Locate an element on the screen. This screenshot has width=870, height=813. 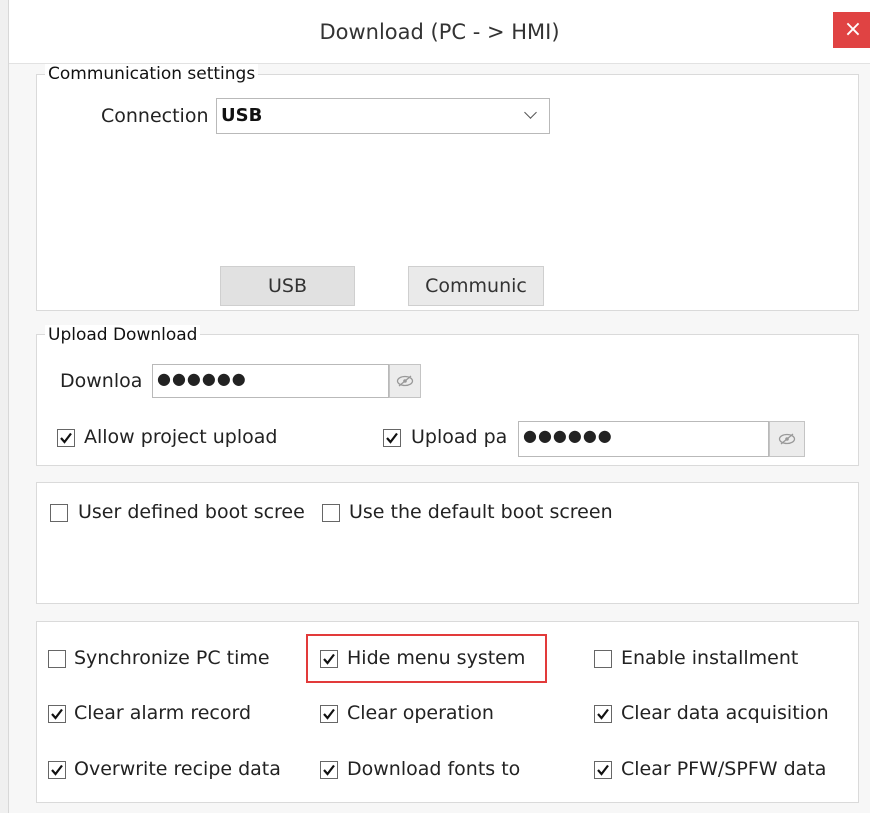
usb-button: USB is located at coordinates (287, 286).